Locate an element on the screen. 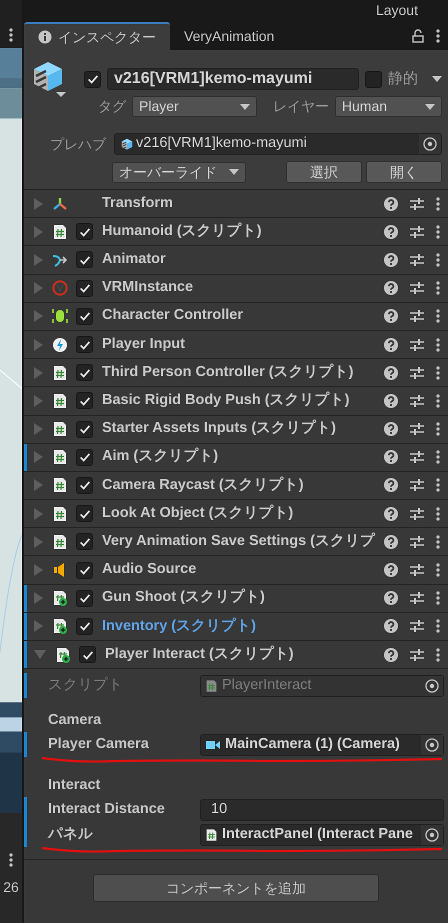 This screenshot has width=448, height=923. component-name: VRMInstance is located at coordinates (243, 288).